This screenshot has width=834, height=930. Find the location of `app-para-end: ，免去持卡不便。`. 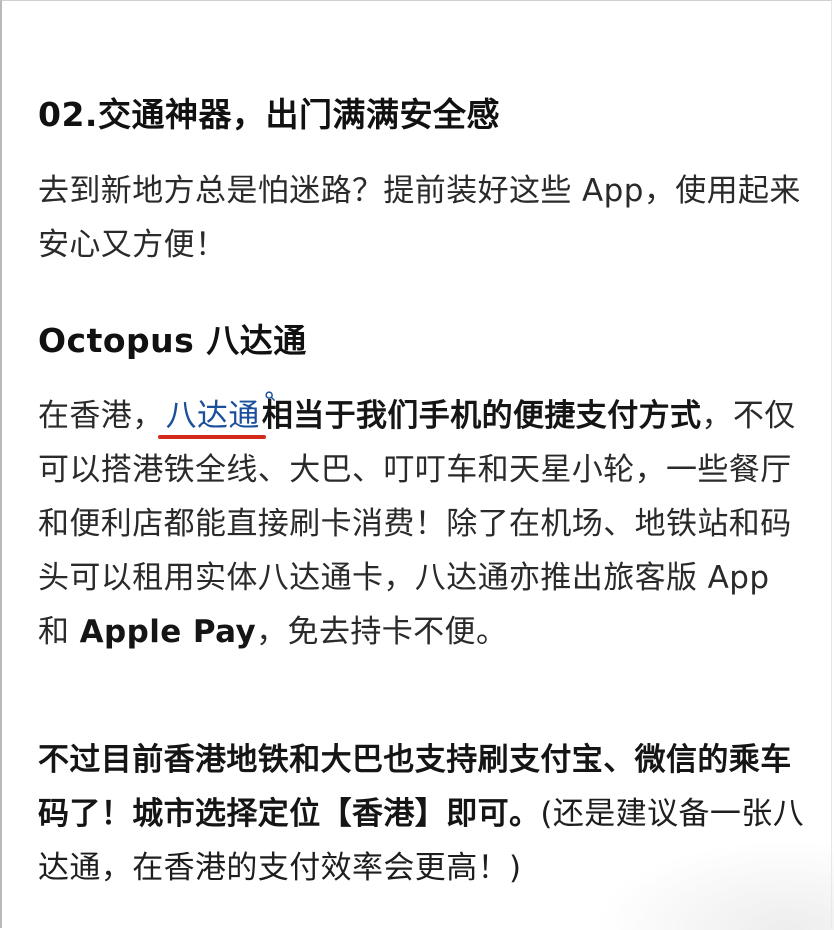

app-para-end: ，免去持卡不便。 is located at coordinates (382, 632).